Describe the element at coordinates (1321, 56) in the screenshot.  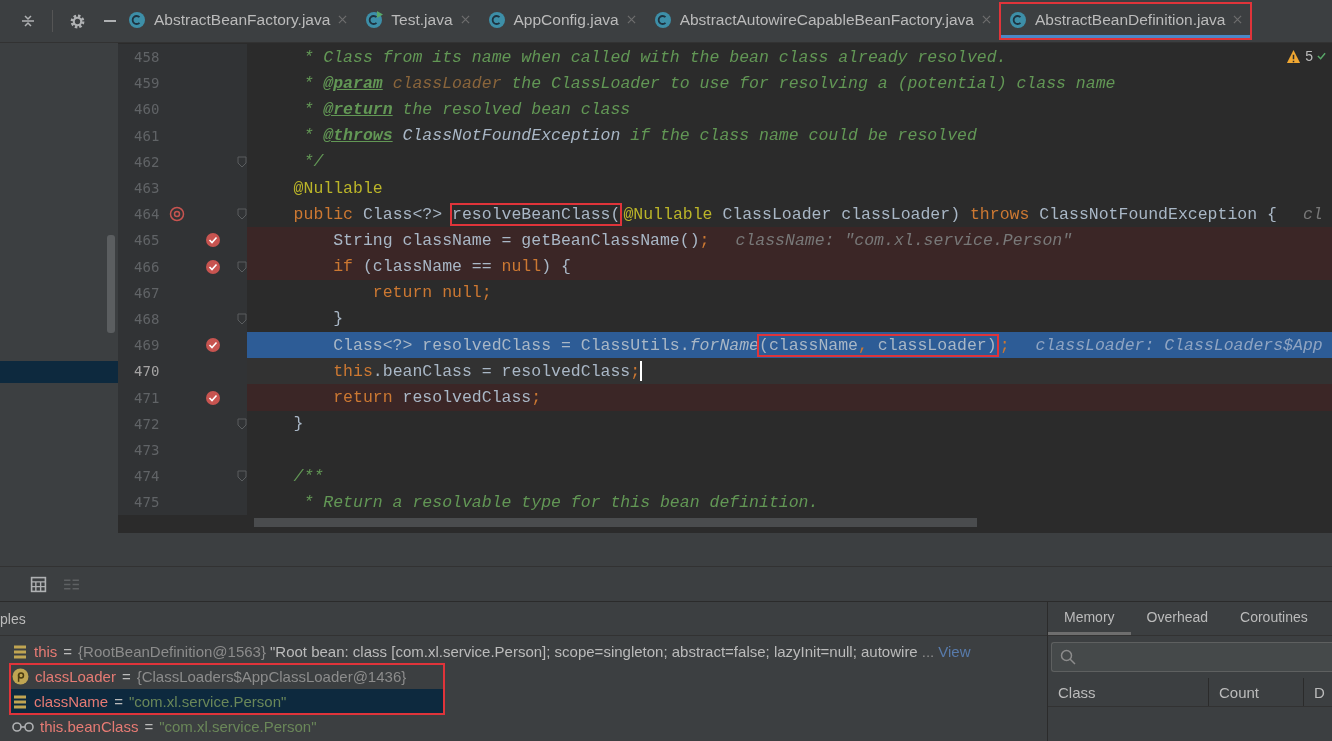
I see `check-icon` at that location.